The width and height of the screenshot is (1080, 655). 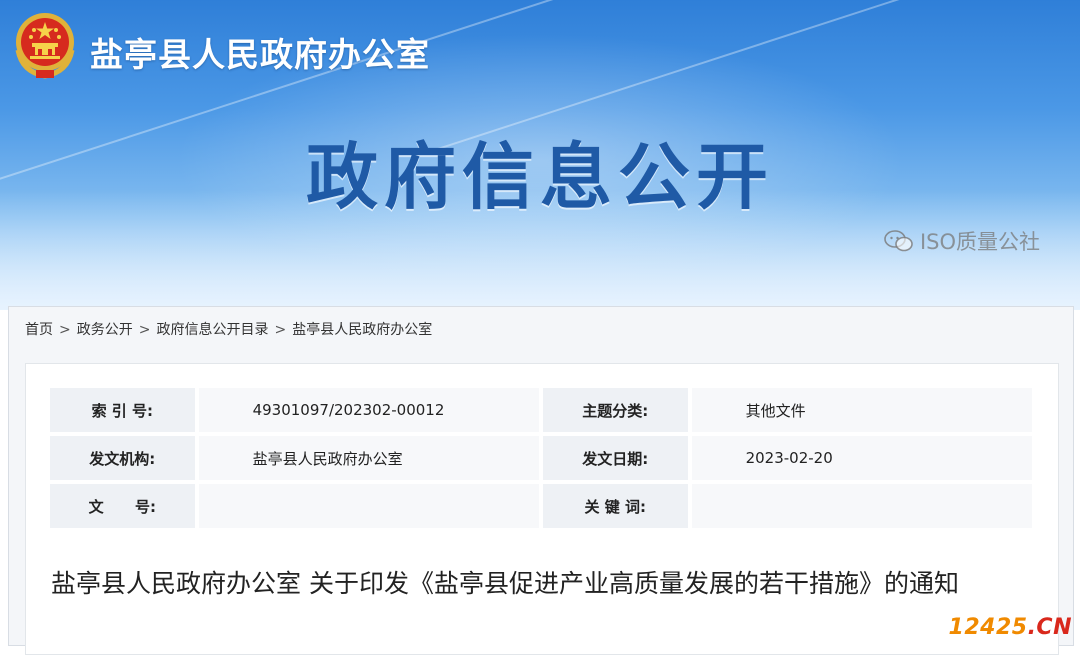 What do you see at coordinates (39, 330) in the screenshot?
I see `breadcrumb-home: 首页` at bounding box center [39, 330].